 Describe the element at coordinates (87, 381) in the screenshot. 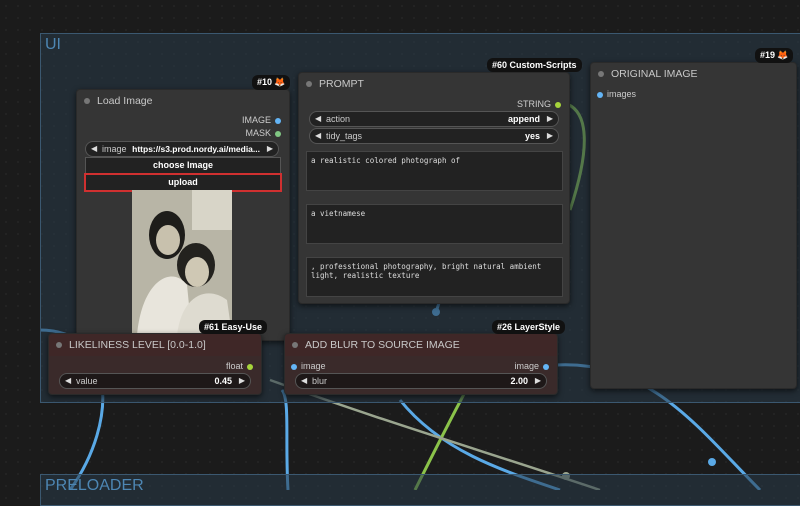

I see `widget-label: value` at that location.